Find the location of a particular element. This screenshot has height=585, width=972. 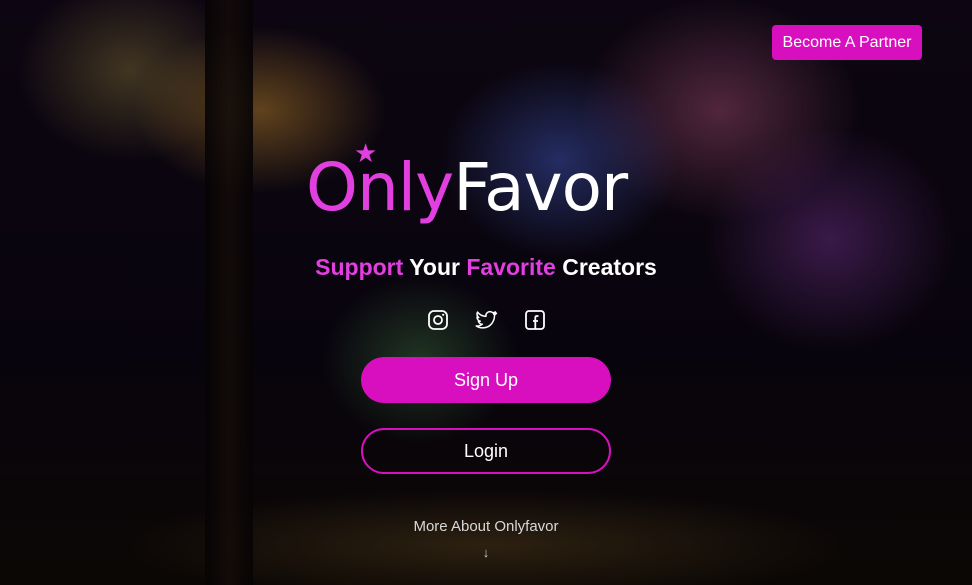

login-button: Login is located at coordinates (486, 451).